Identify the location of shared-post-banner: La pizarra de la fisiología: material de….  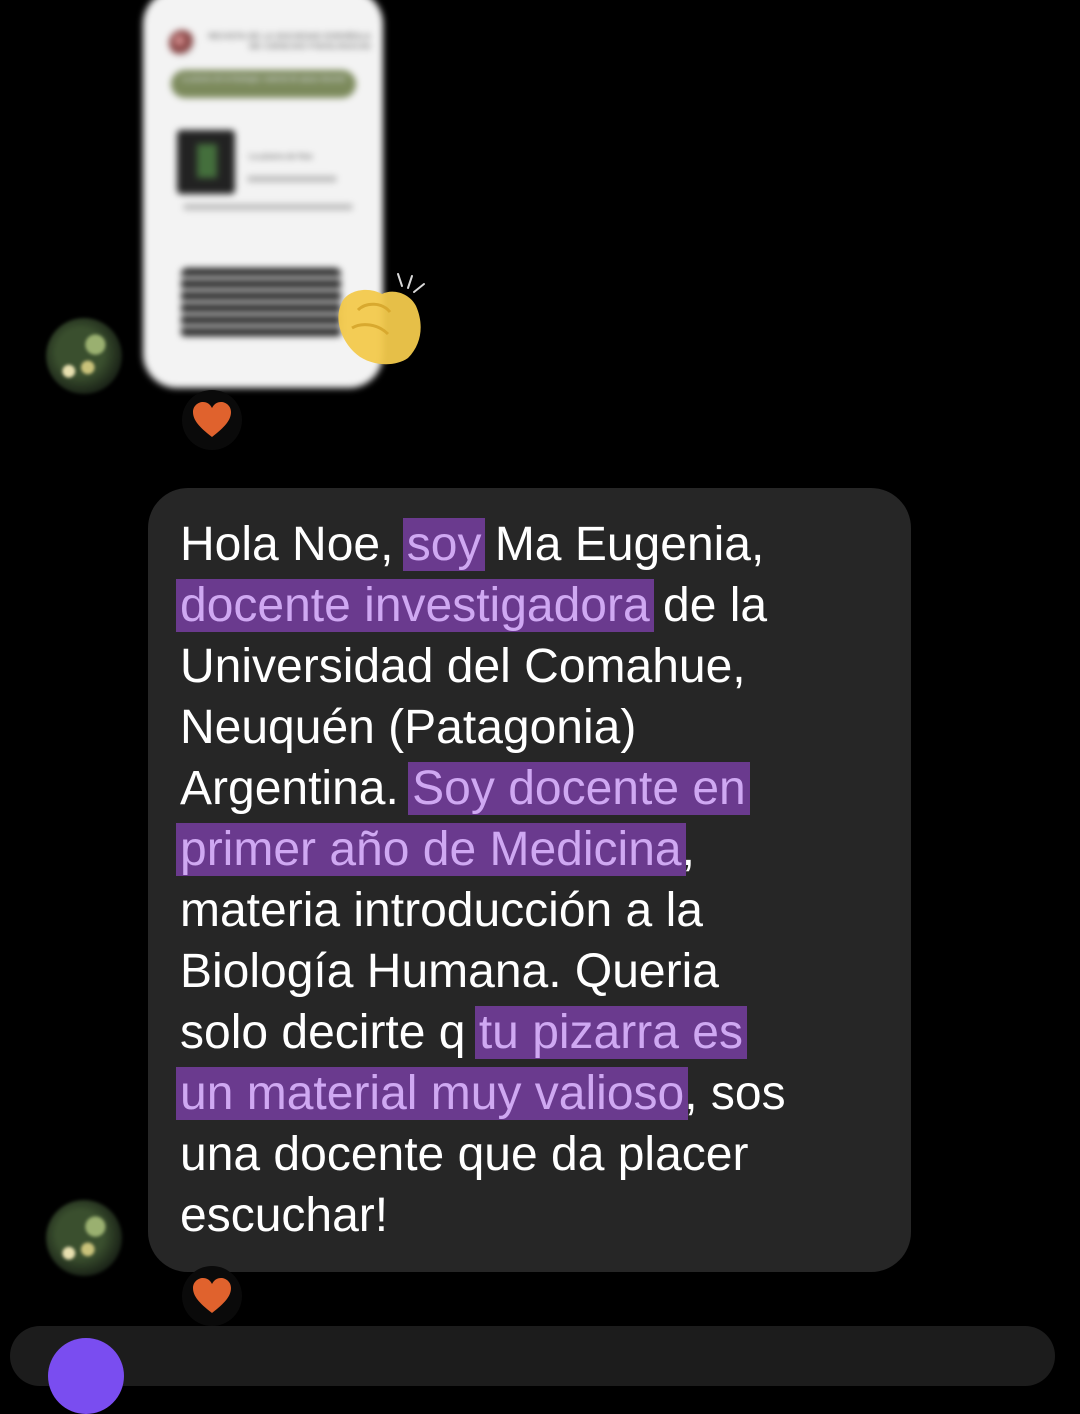
(263, 84).